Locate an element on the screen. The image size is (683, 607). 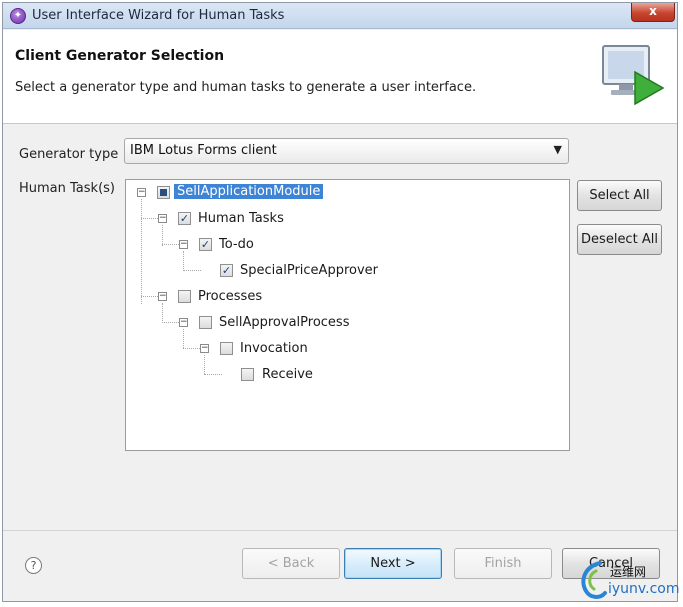
tree-node-invocation: Invocation is located at coordinates (274, 348).